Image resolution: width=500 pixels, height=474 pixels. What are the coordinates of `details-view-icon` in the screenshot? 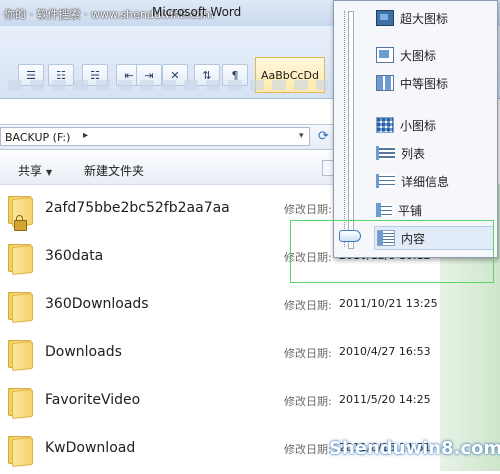 It's located at (385, 181).